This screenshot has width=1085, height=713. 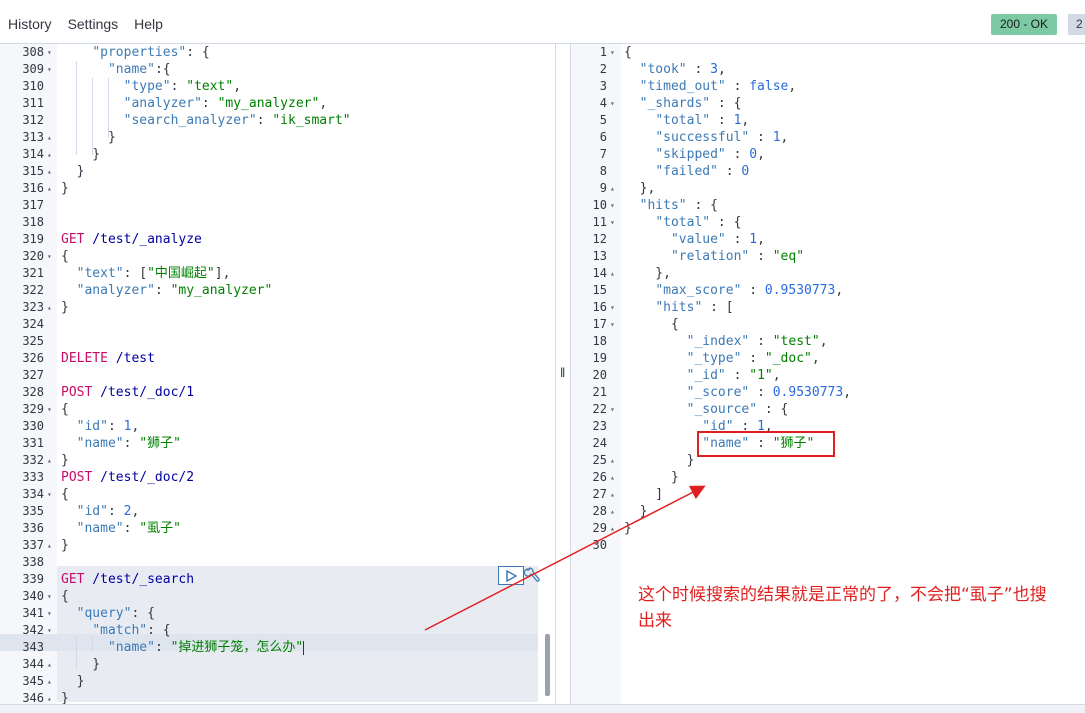 What do you see at coordinates (148, 24) in the screenshot?
I see `menu-help: Help` at bounding box center [148, 24].